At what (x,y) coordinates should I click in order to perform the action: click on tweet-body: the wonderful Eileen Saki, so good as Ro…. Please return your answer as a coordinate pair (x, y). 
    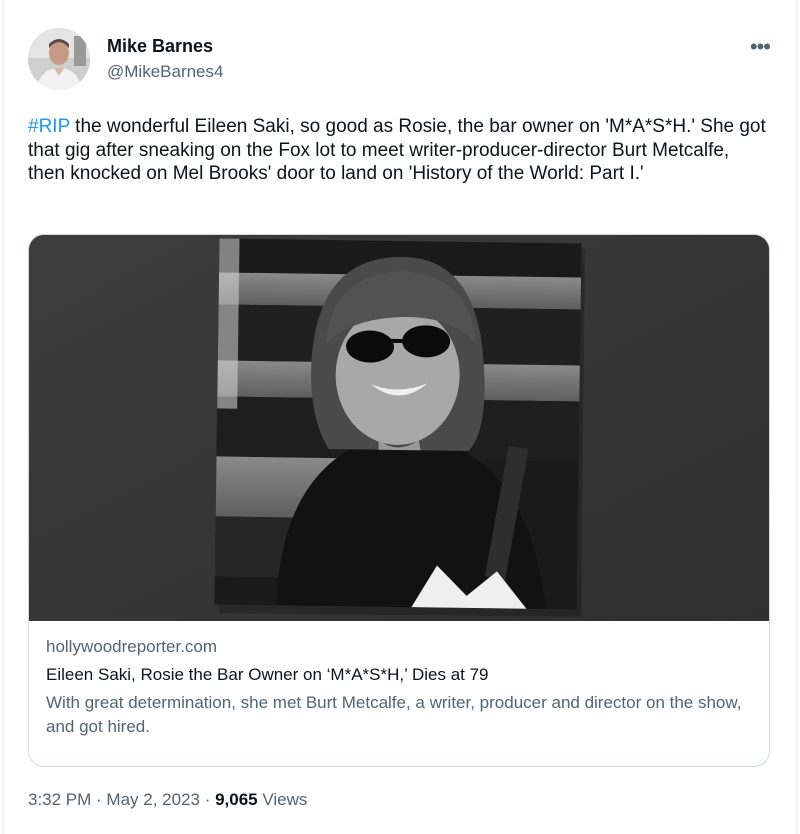
    Looking at the image, I should click on (397, 150).